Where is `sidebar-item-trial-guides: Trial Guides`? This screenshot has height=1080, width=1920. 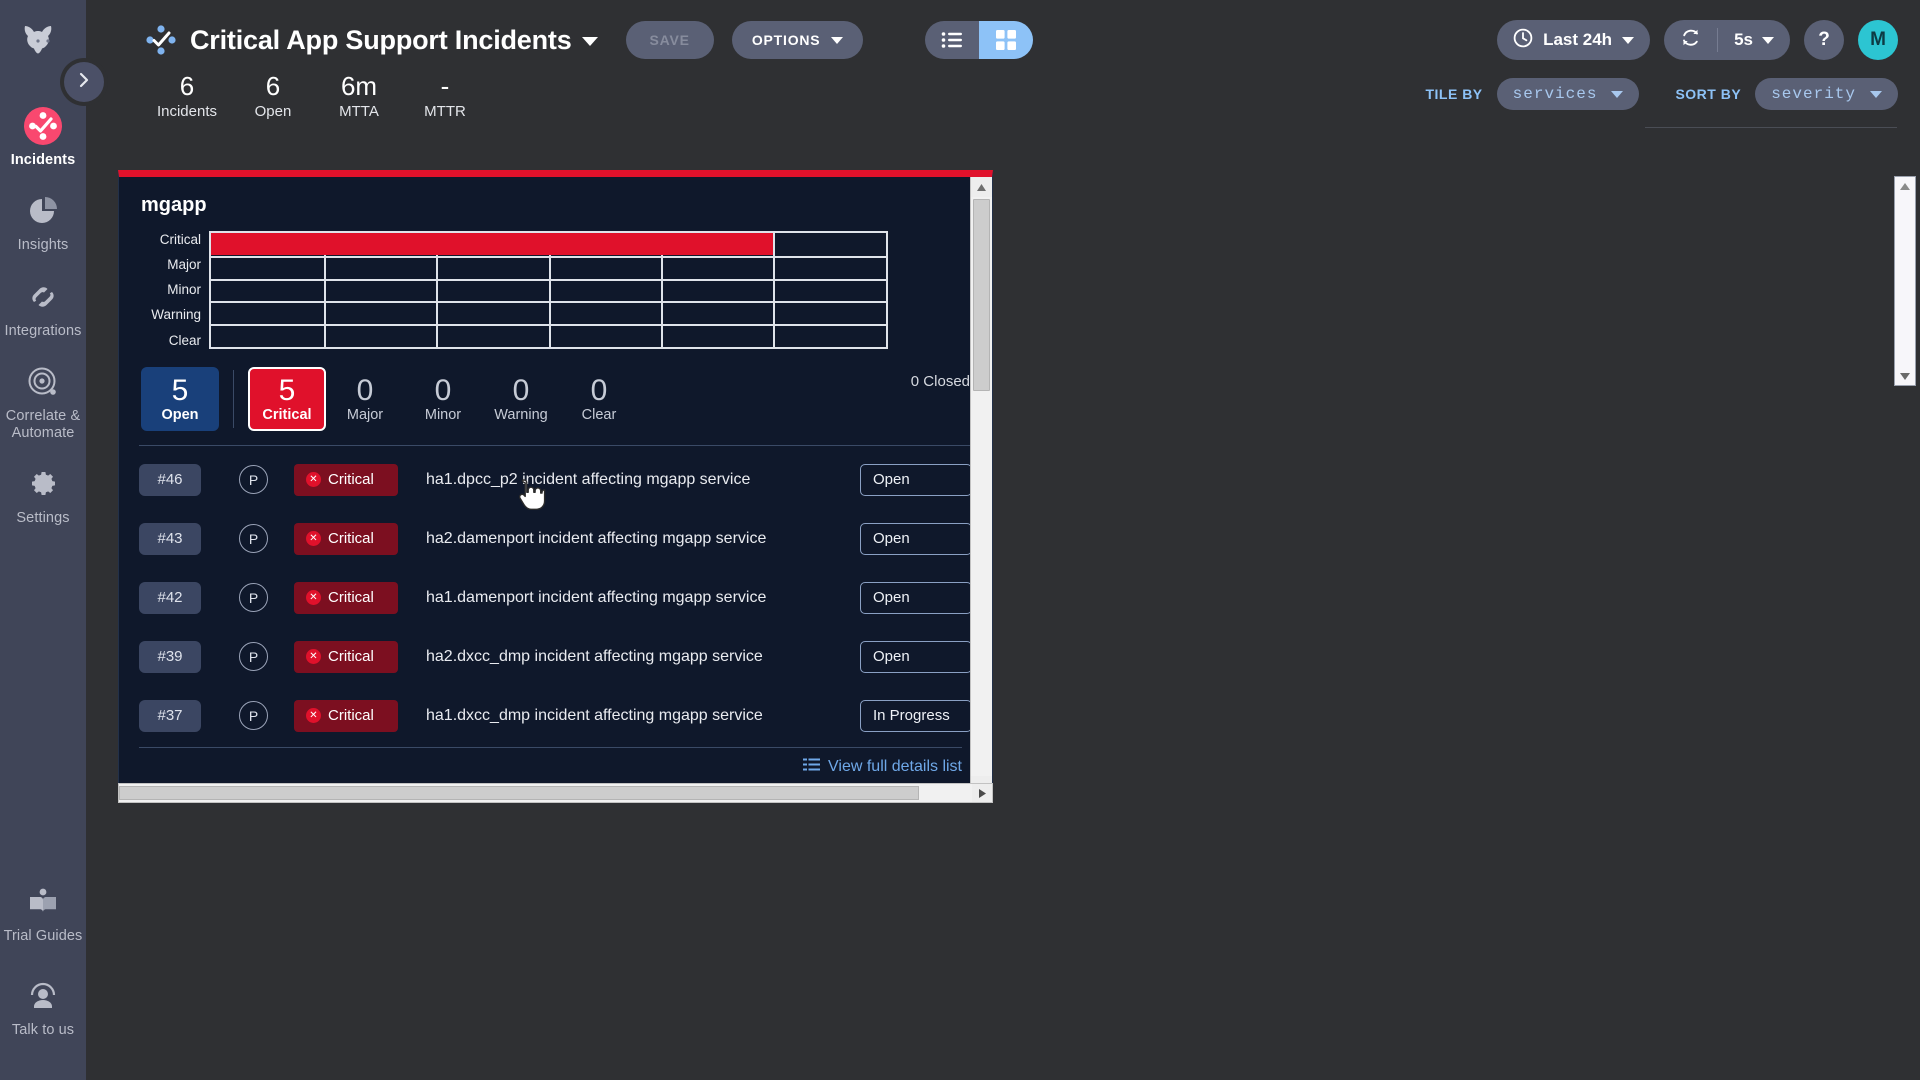
sidebar-item-trial-guides: Trial Guides is located at coordinates (43, 913).